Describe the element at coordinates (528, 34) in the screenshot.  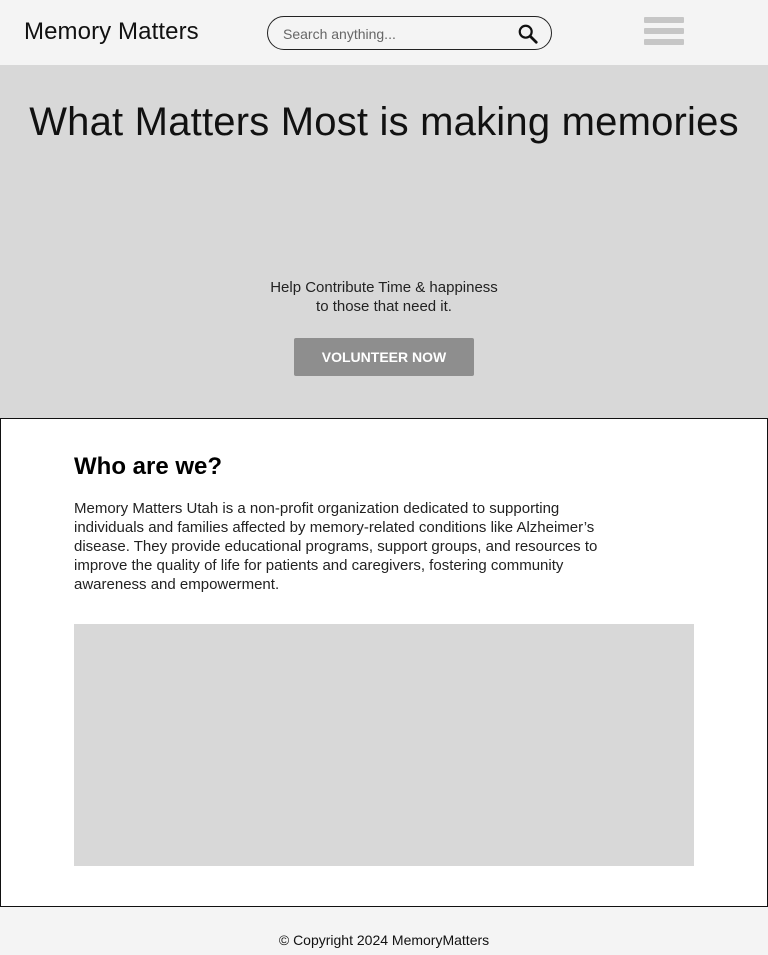
I see `search-icon` at that location.